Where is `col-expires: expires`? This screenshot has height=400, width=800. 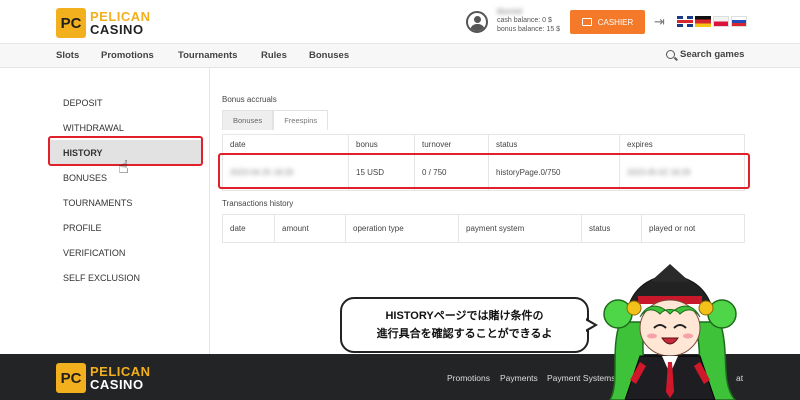
col-expires: expires is located at coordinates (682, 144).